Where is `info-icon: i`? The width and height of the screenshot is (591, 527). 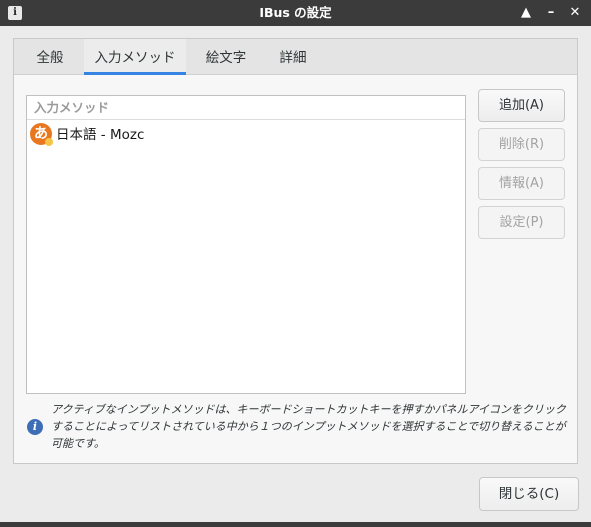 info-icon: i is located at coordinates (35, 427).